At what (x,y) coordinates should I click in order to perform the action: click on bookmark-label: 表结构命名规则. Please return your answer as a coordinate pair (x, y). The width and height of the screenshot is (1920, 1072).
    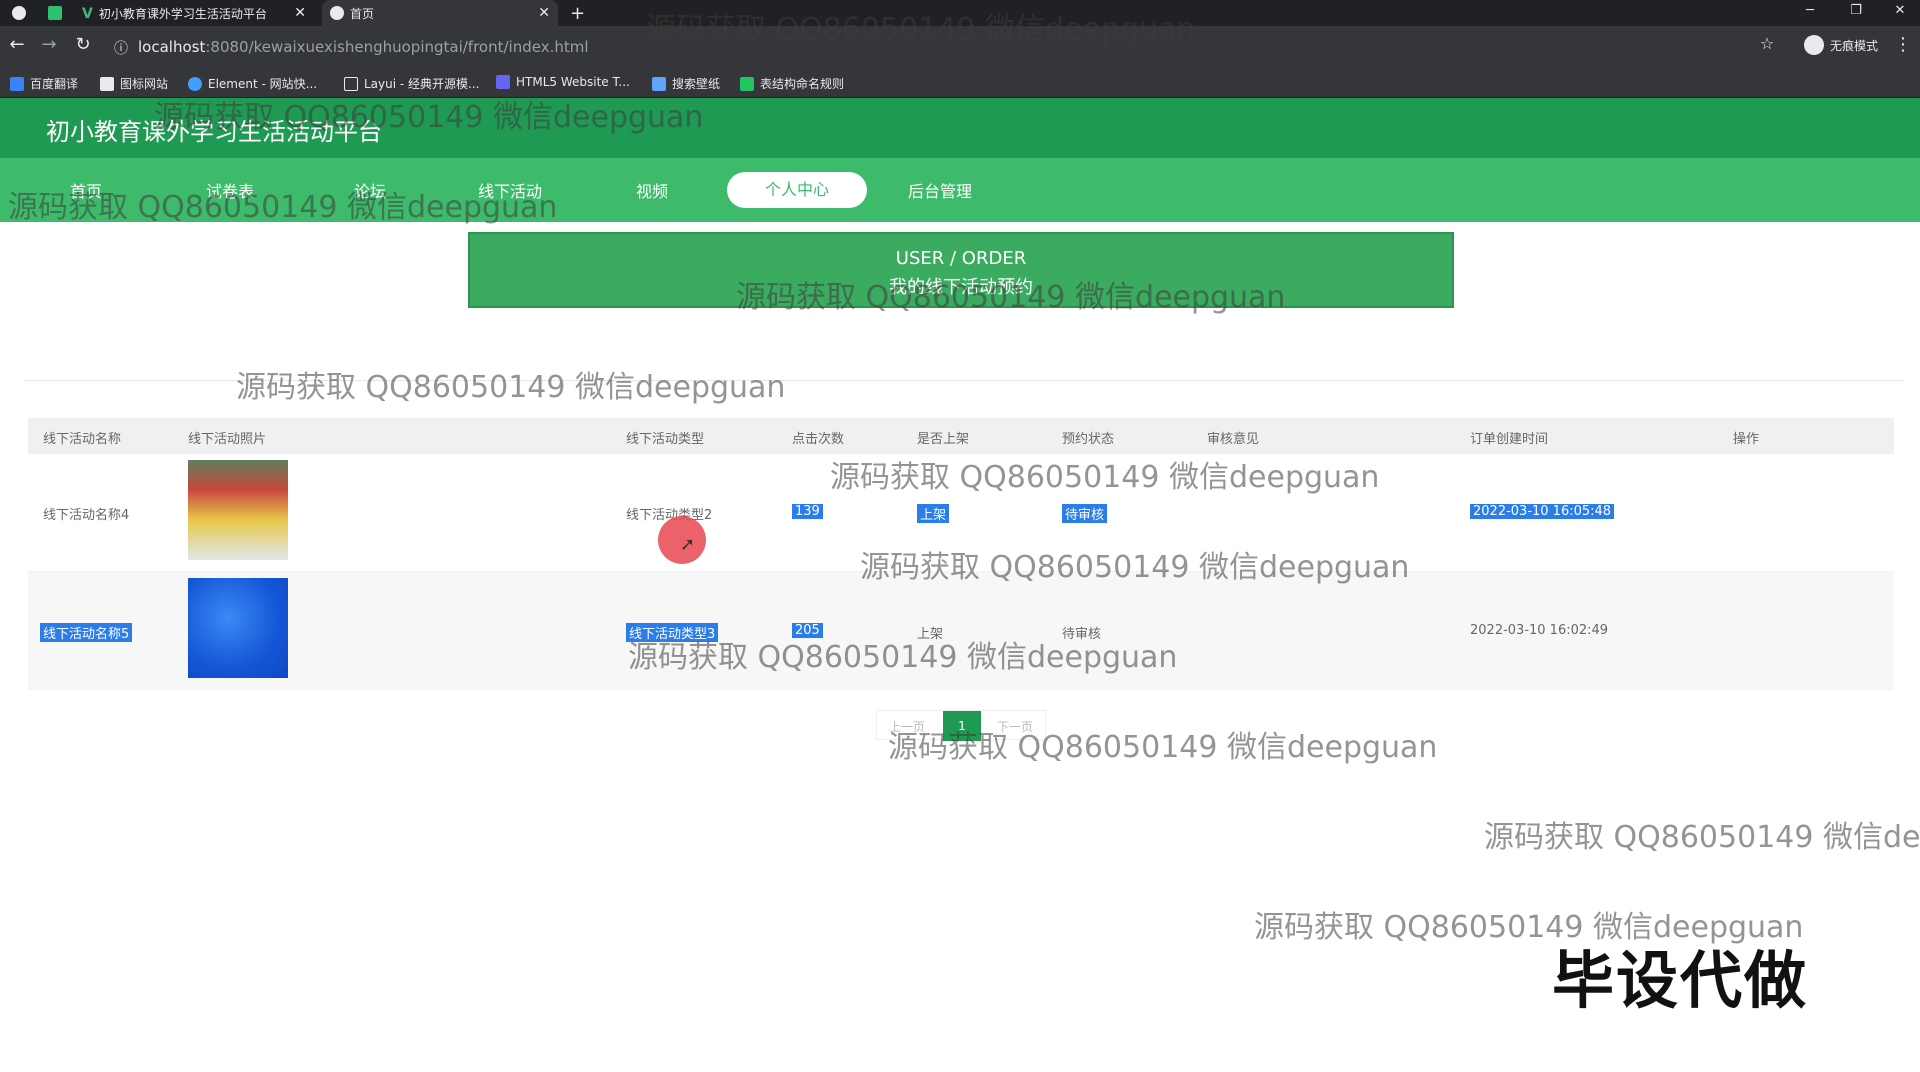
    Looking at the image, I should click on (802, 84).